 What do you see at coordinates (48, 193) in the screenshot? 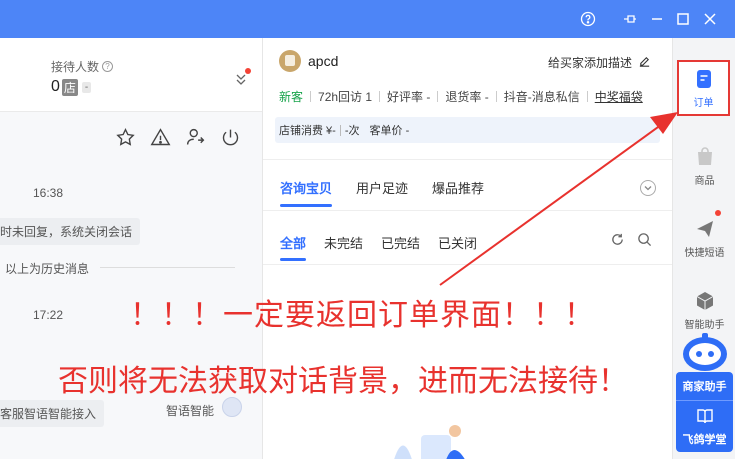
I see `message-time: 16:38` at bounding box center [48, 193].